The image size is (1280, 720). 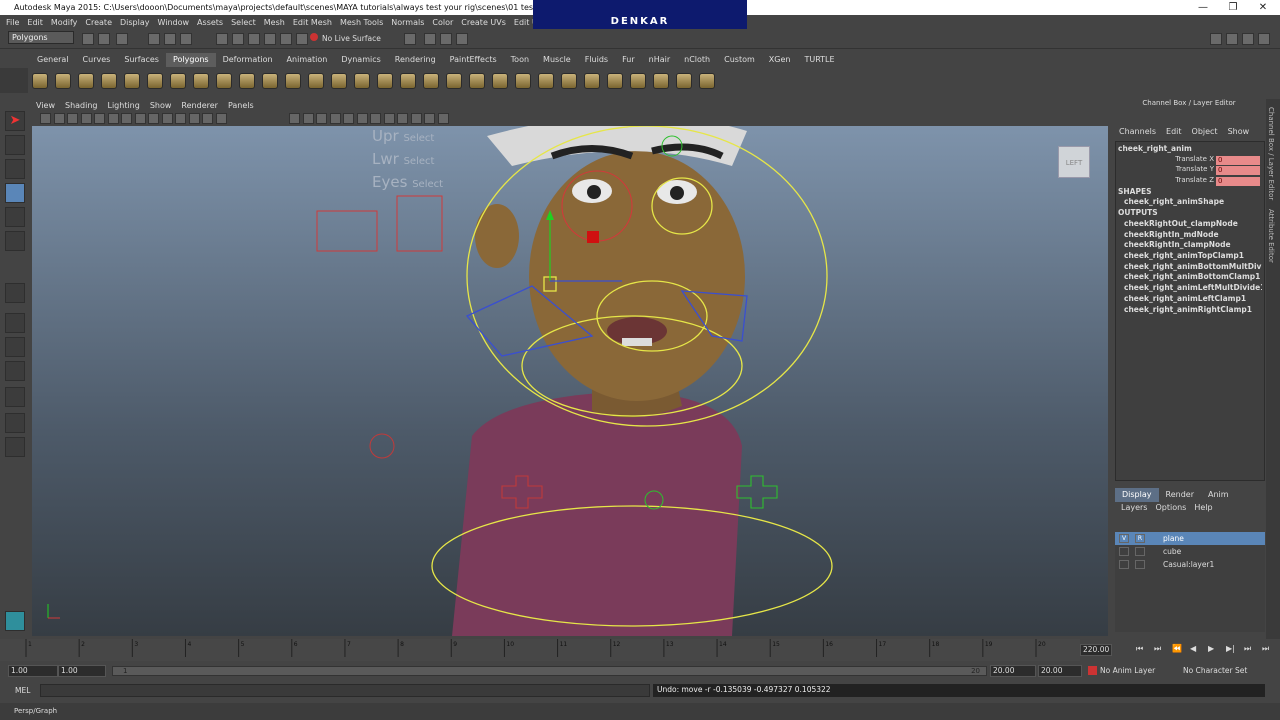 I want to click on layer-menu-layers: Layers, so click(x=1134, y=509).